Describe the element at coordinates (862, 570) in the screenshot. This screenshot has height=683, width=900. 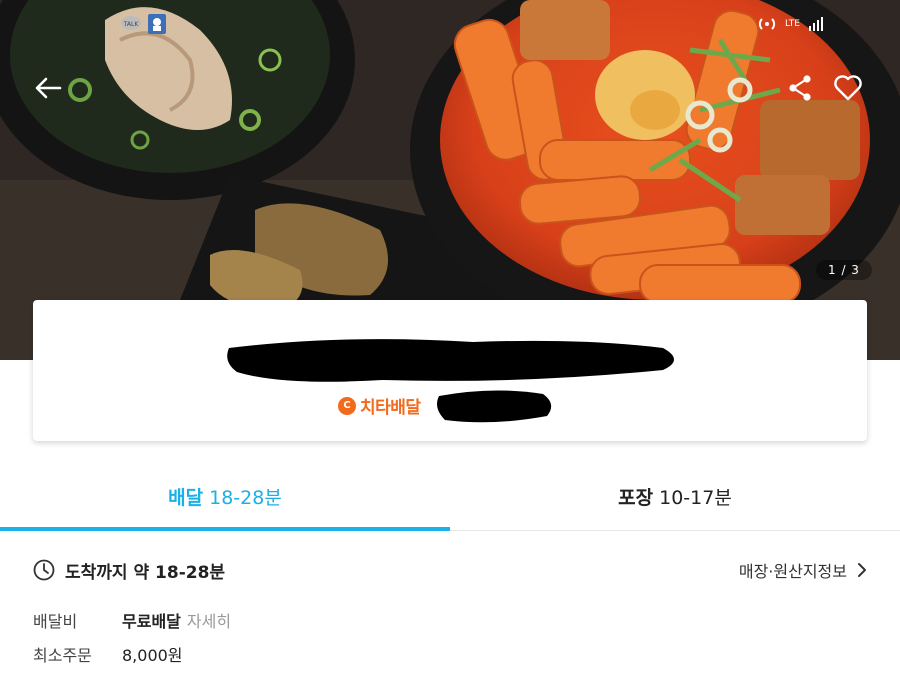
I see `chevron-right-icon` at that location.